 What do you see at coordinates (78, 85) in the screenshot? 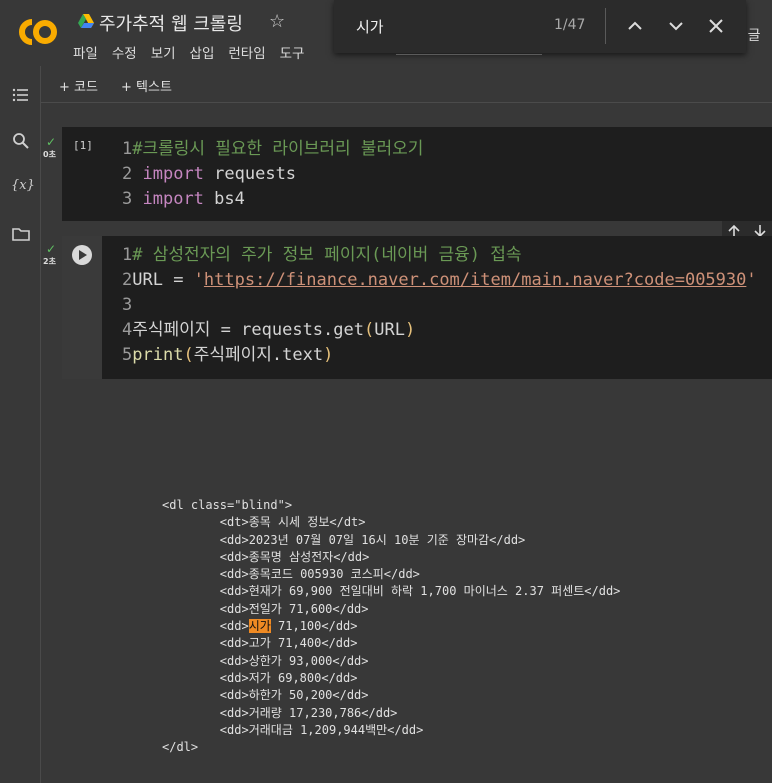
I see `add-code-button: + 코드` at bounding box center [78, 85].